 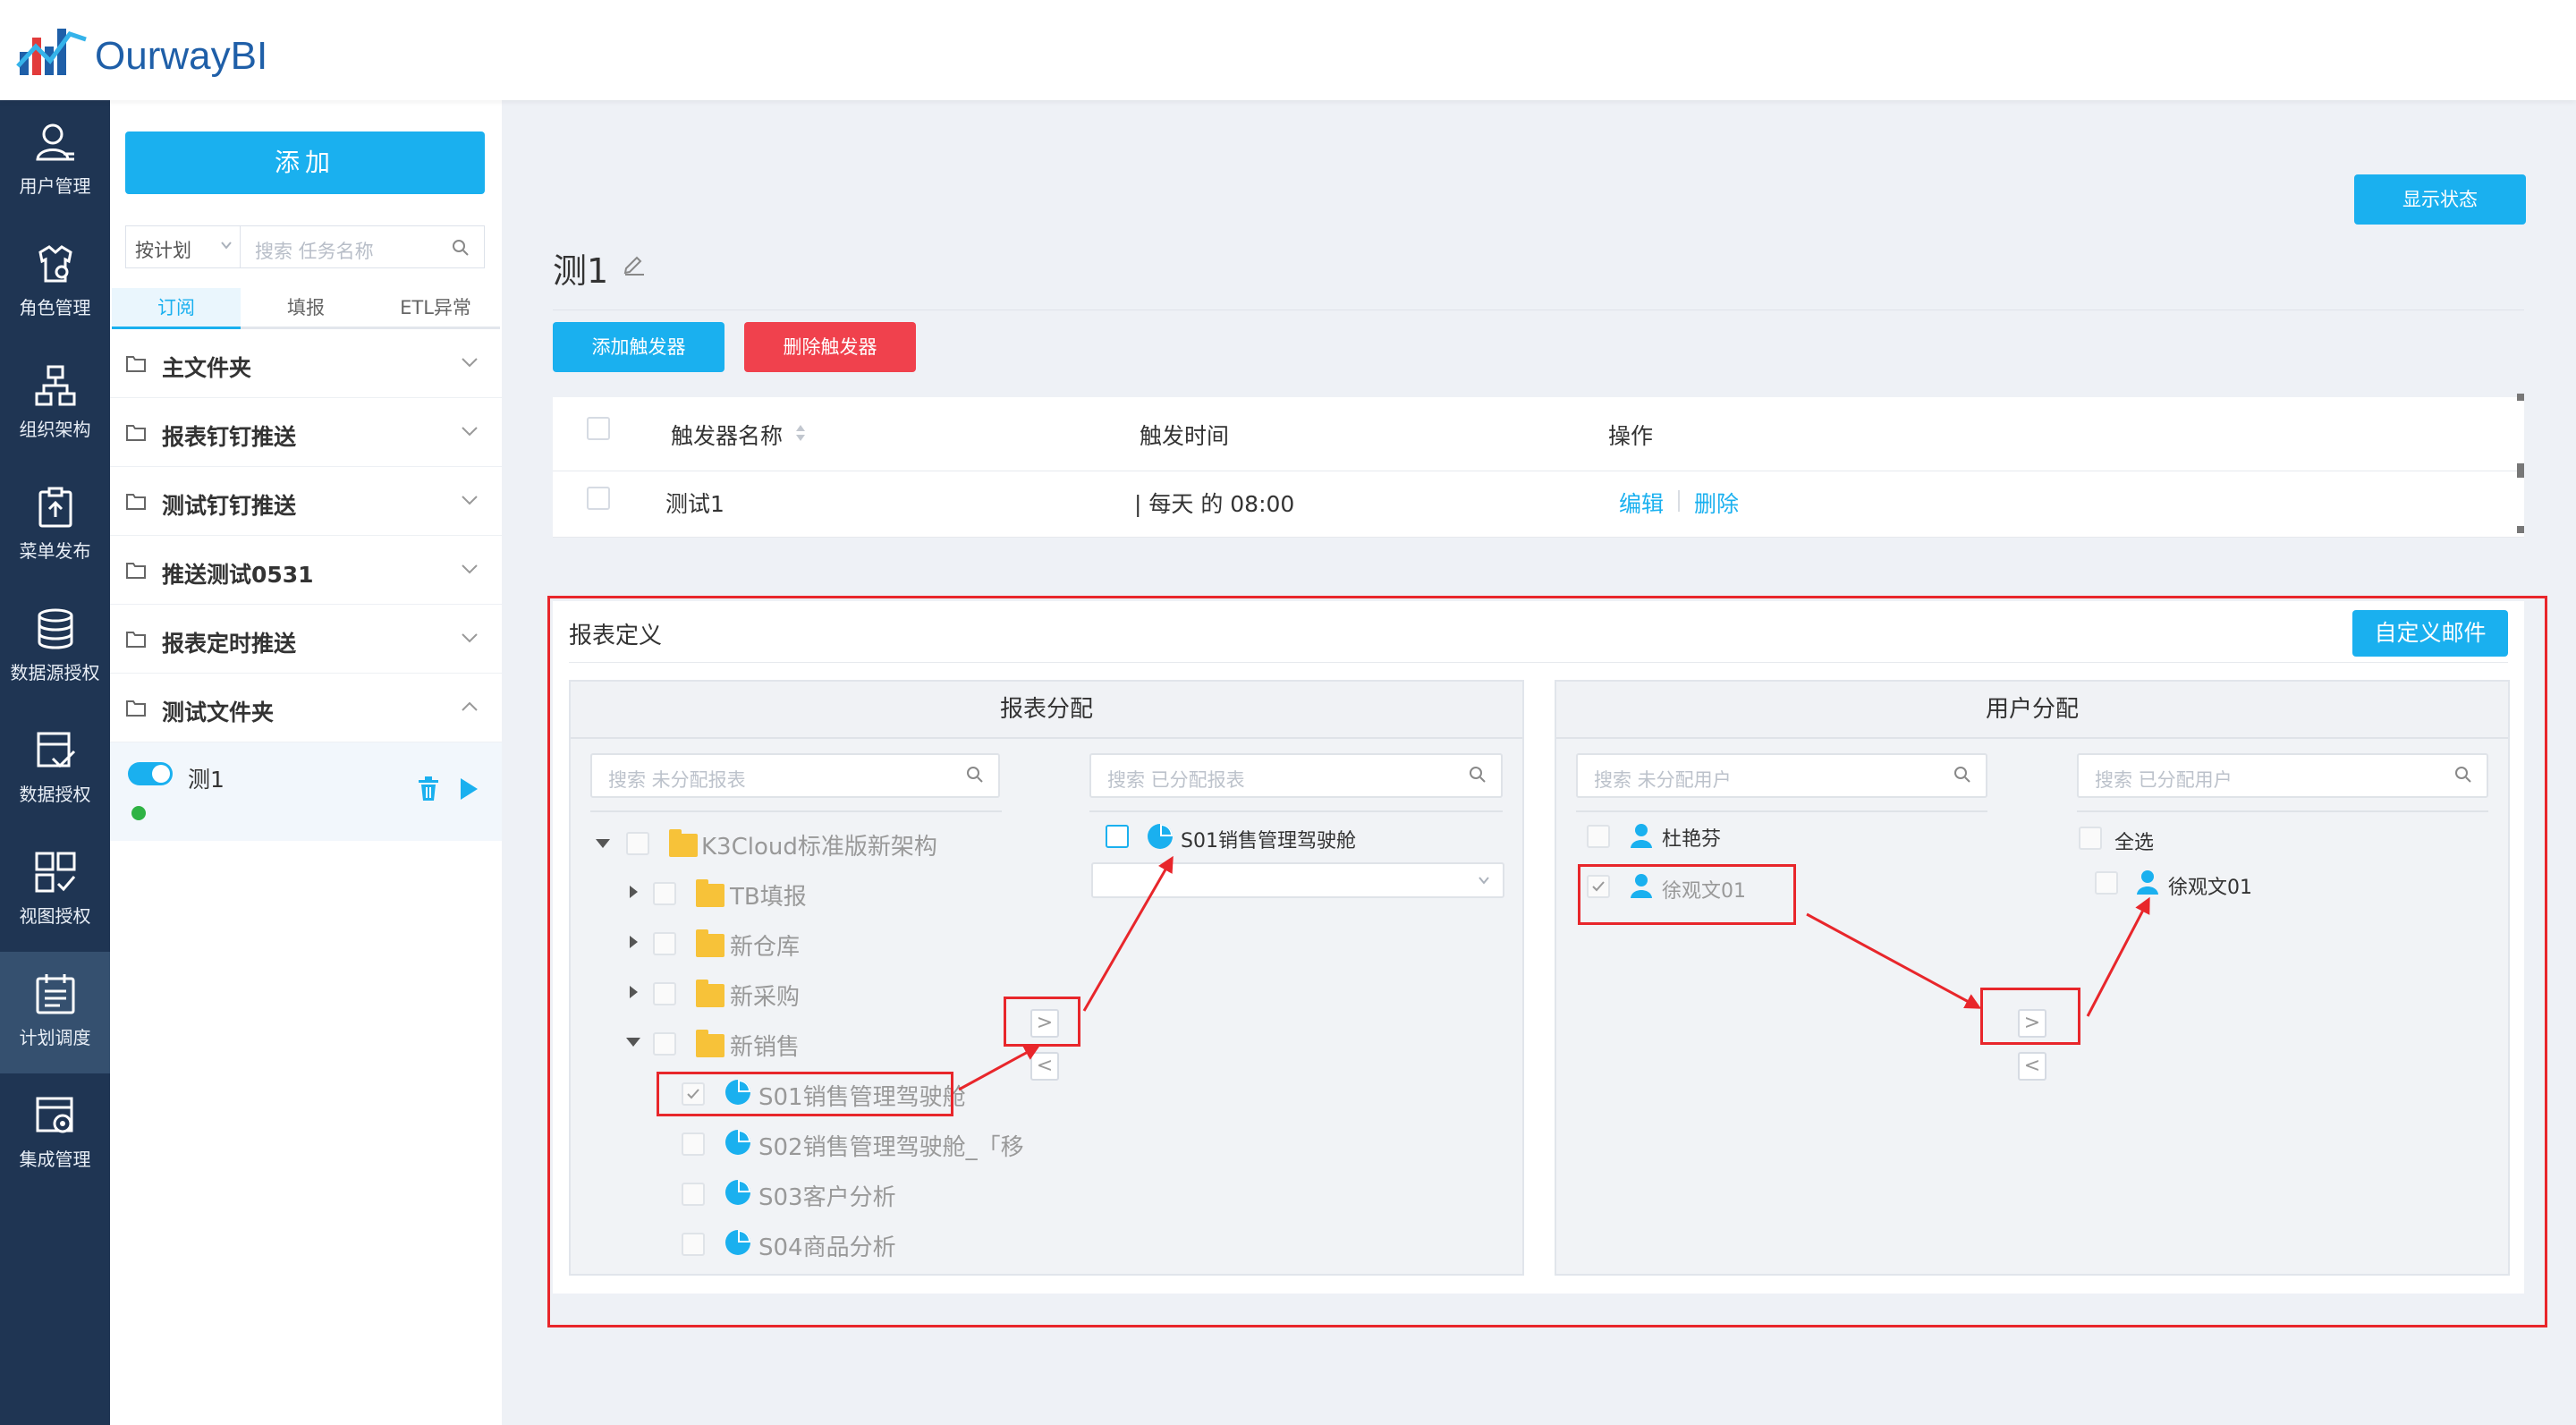 I want to click on edit-link: 编辑, so click(x=1641, y=503).